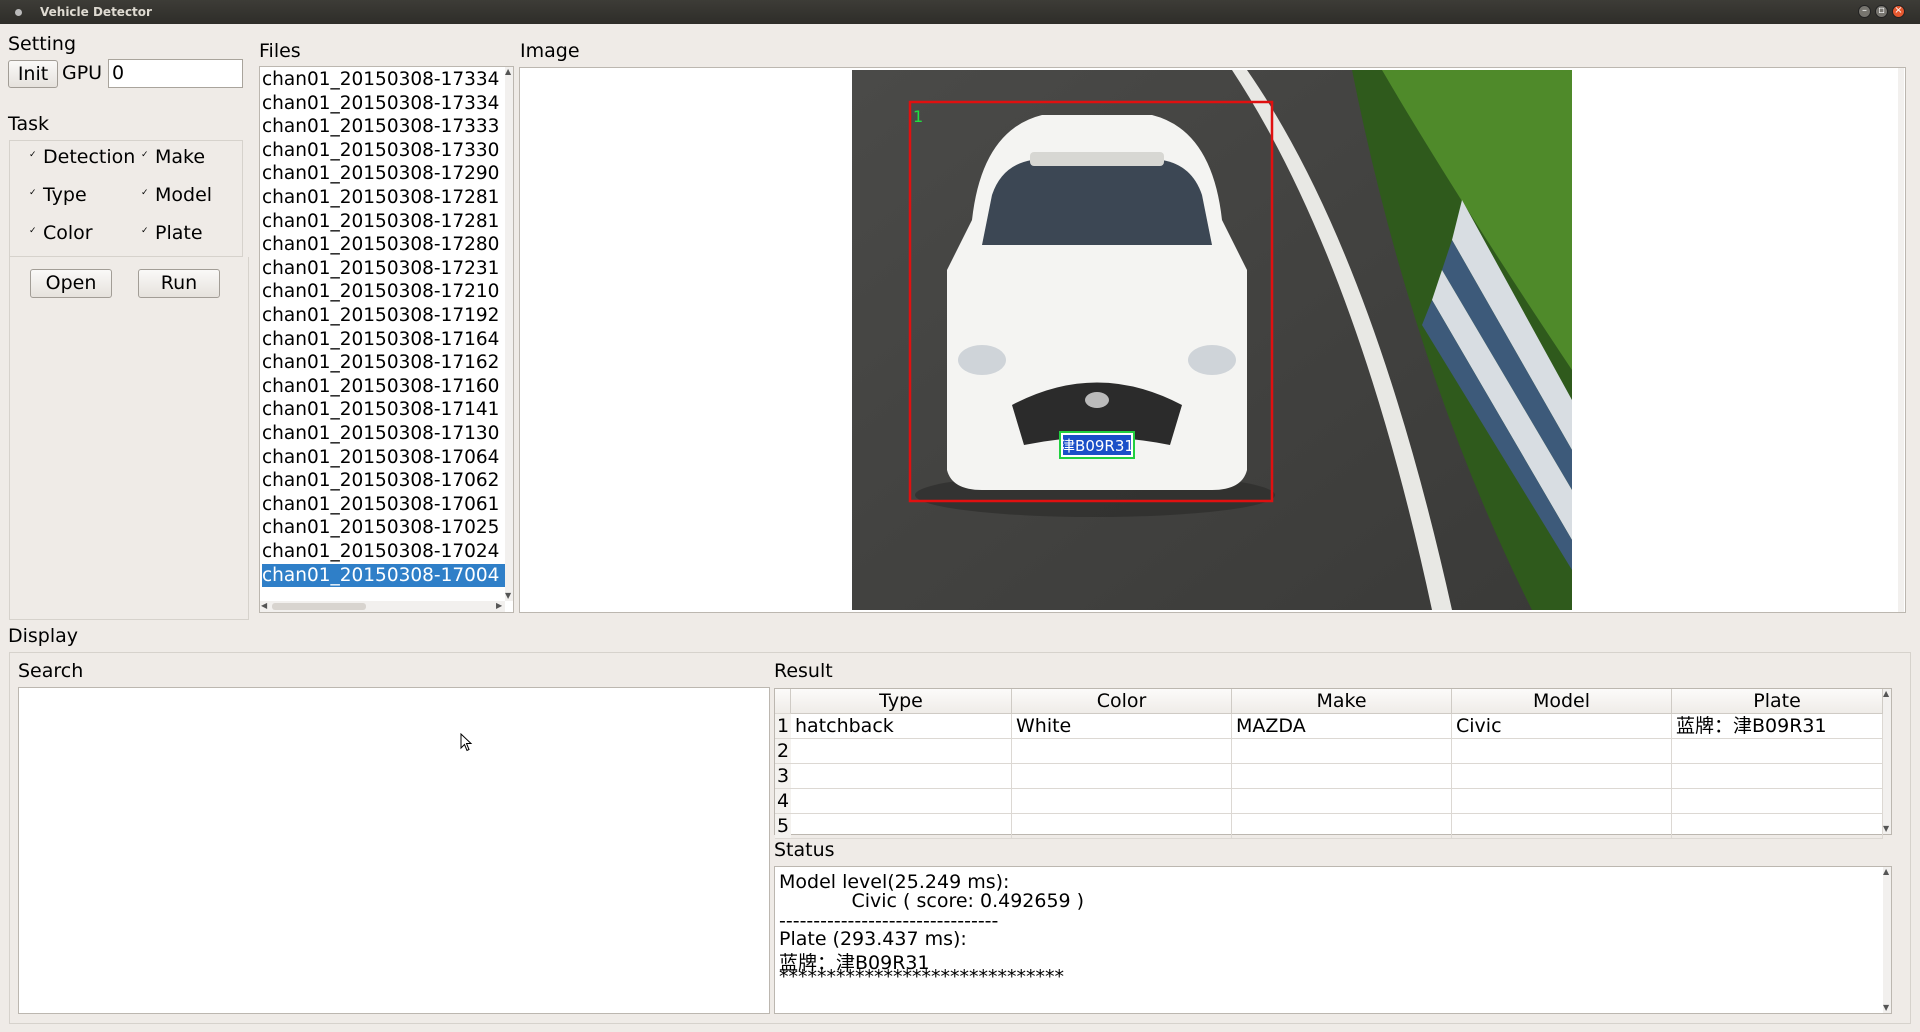  Describe the element at coordinates (509, 334) in the screenshot. I see `file-list-vscrollbar: ▲ ▼` at that location.